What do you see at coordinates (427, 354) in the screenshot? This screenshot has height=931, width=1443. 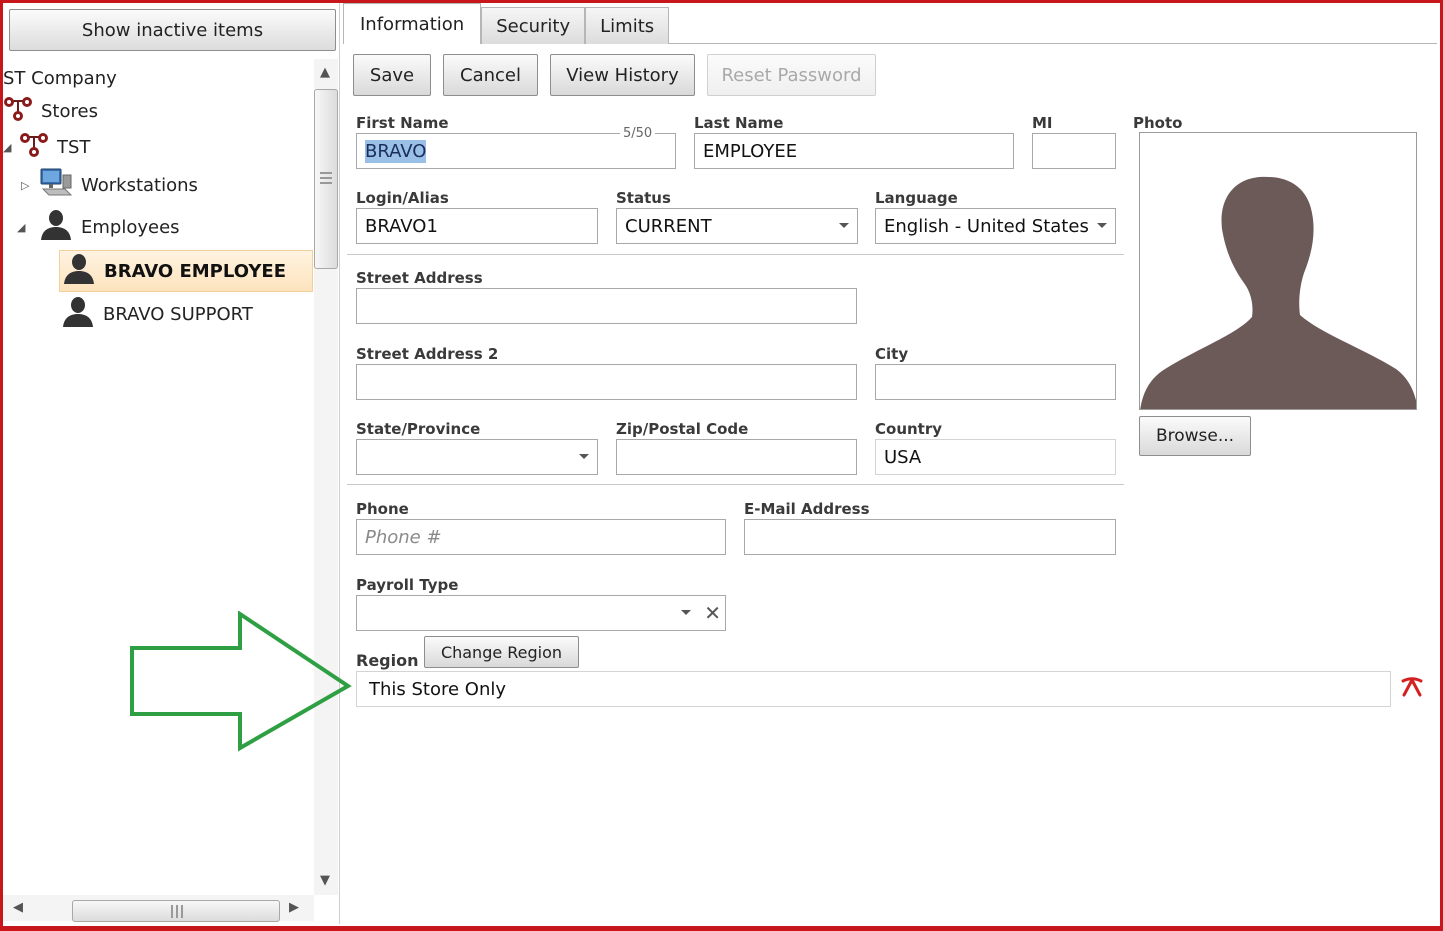 I see `street-address-2-label: Street Address 2` at bounding box center [427, 354].